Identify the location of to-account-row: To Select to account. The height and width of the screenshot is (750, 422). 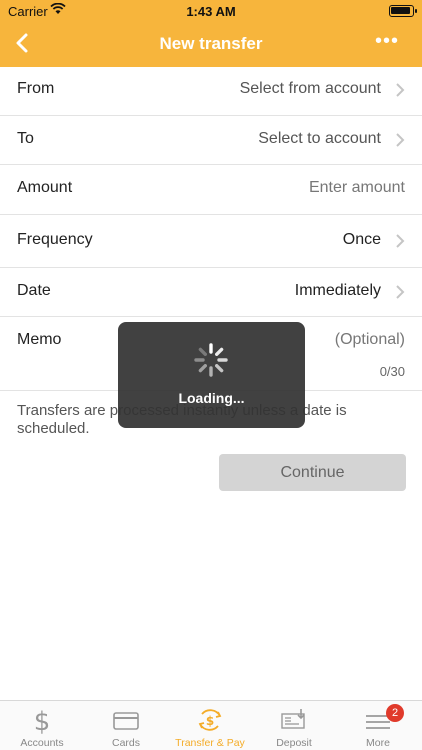
(211, 140).